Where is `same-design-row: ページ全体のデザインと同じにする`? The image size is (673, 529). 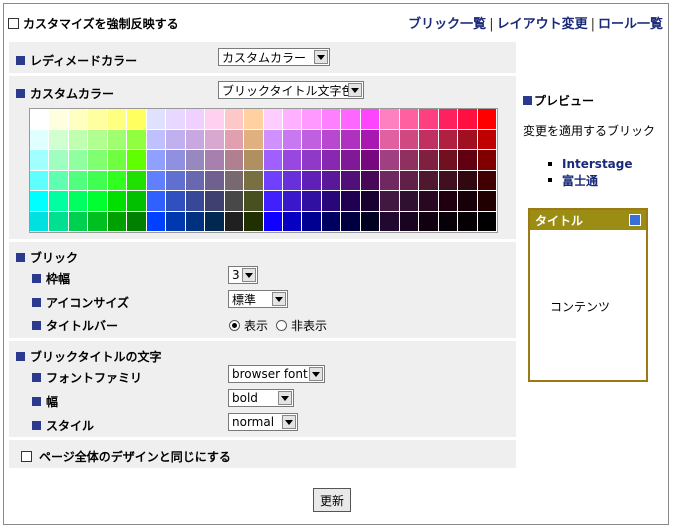 same-design-row: ページ全体のデザインと同じにする is located at coordinates (126, 456).